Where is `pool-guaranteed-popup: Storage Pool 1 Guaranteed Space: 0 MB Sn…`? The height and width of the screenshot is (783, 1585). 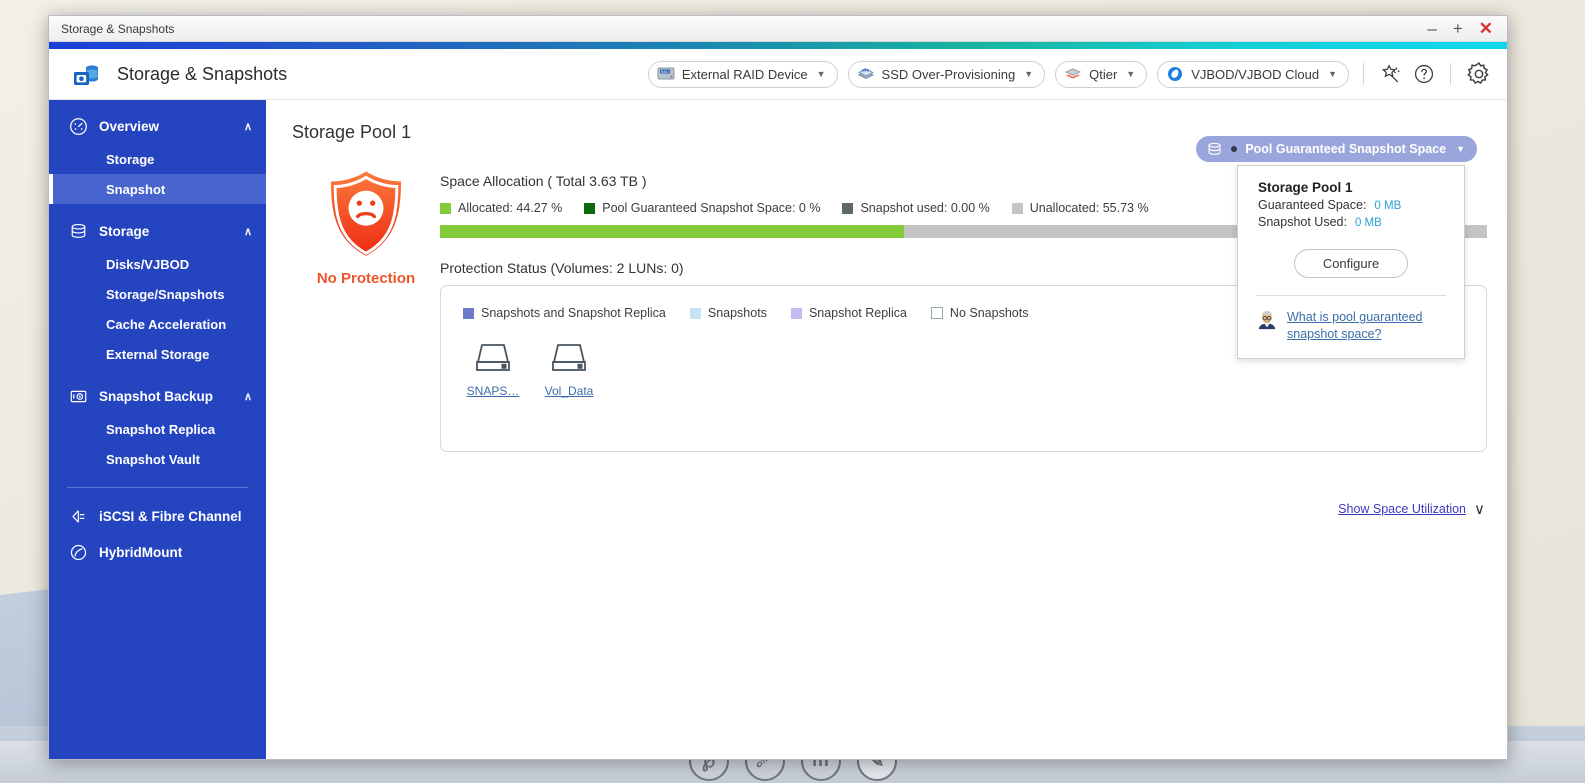
pool-guaranteed-popup: Storage Pool 1 Guaranteed Space: 0 MB Sn… is located at coordinates (1351, 262).